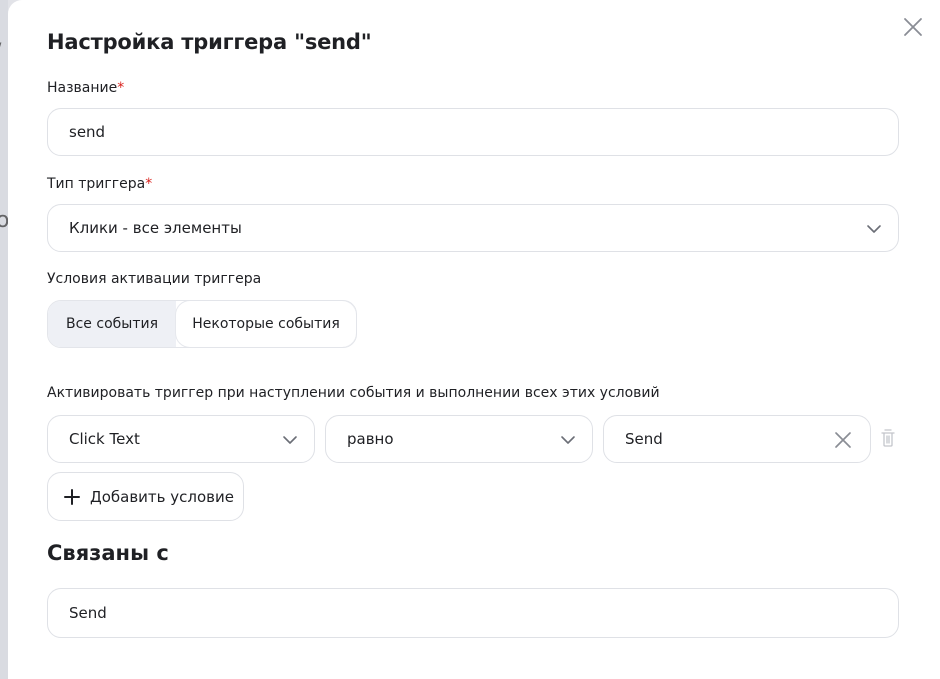  I want to click on condition-operator-value: равно, so click(370, 439).